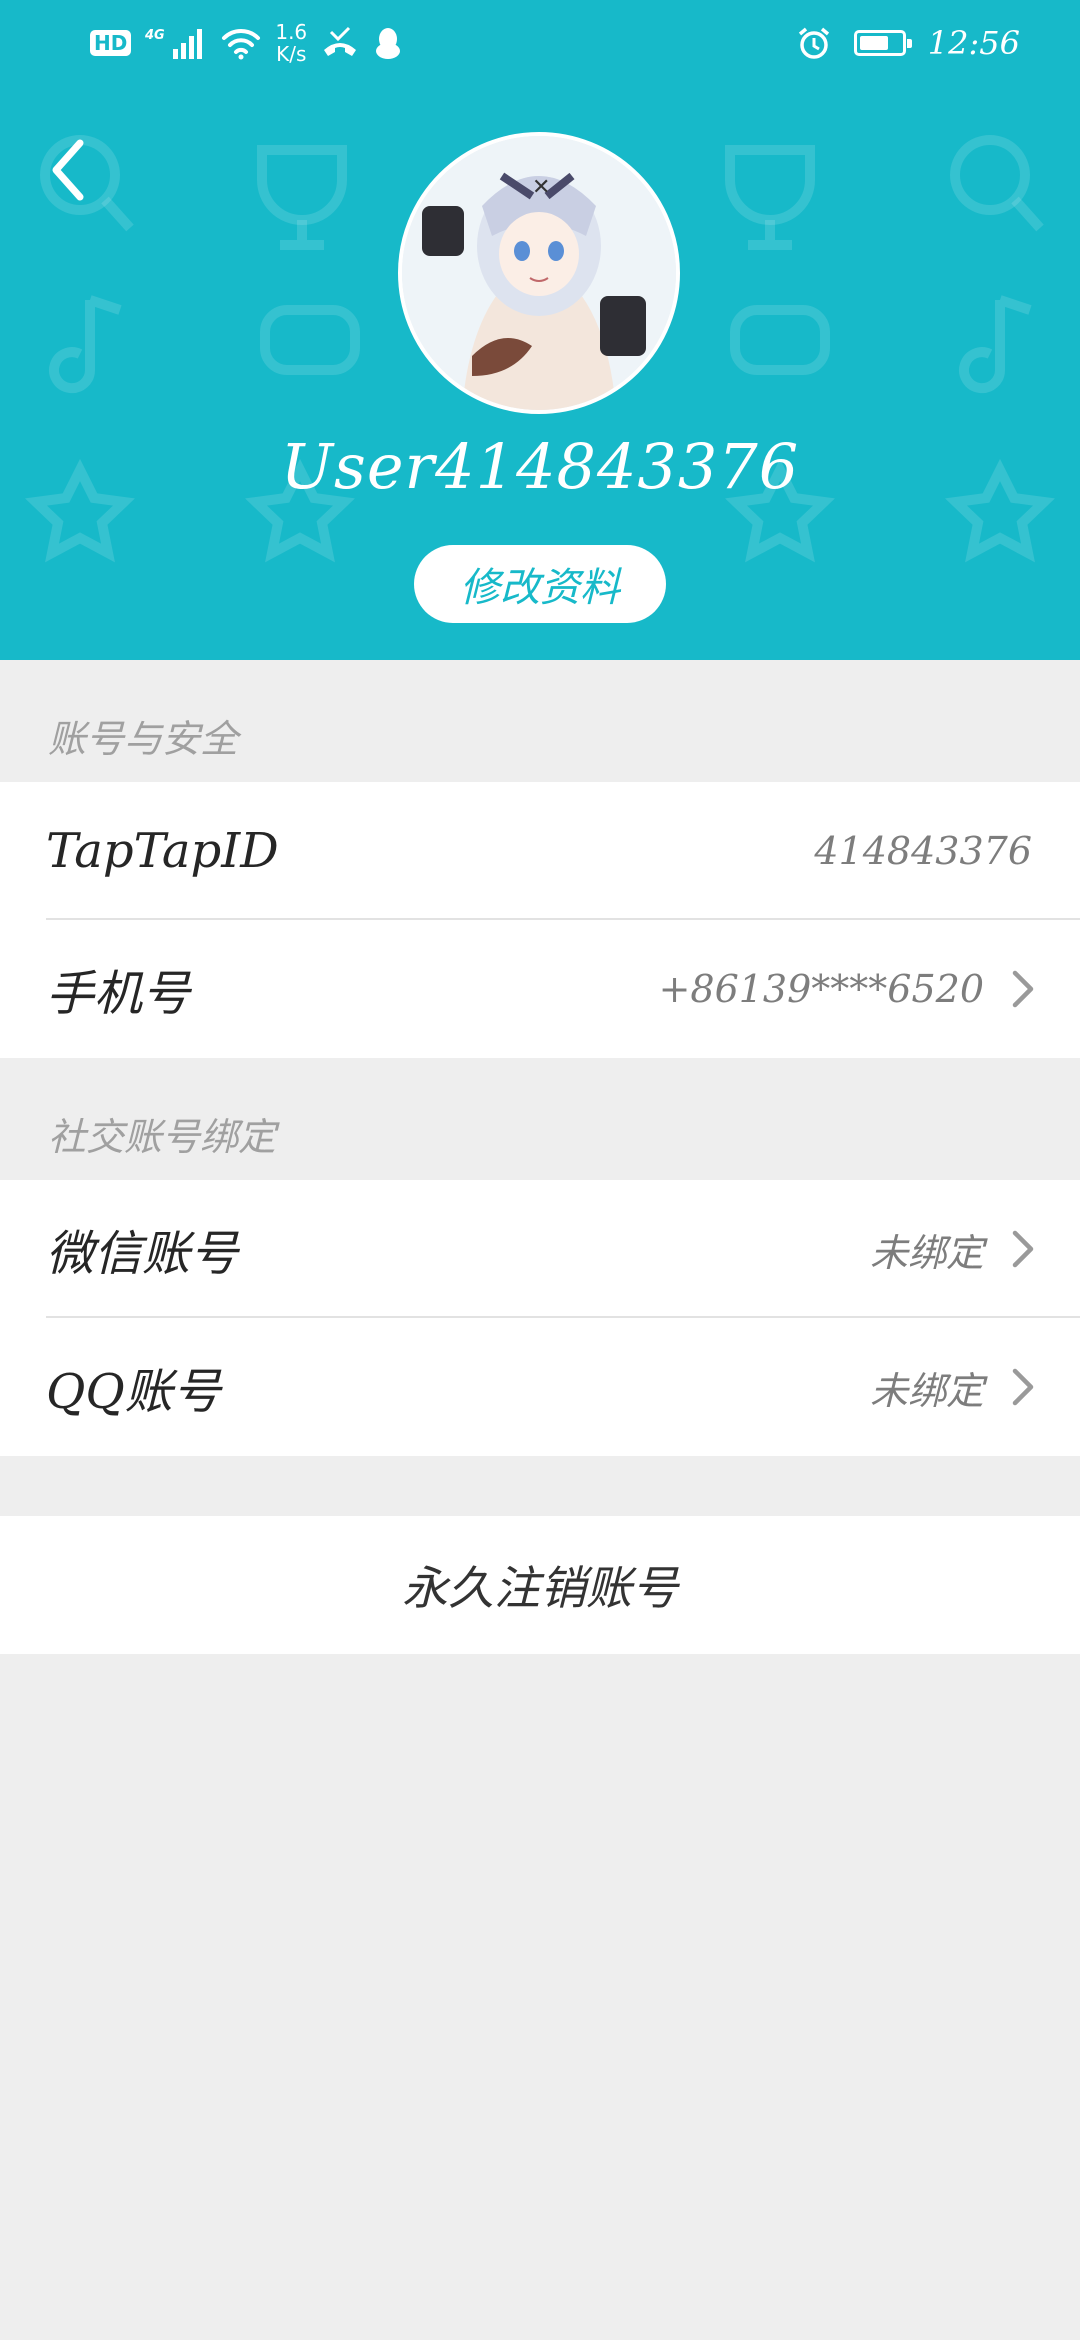 The image size is (1080, 2340). Describe the element at coordinates (133, 1392) in the screenshot. I see `qq-label: QQ账号` at that location.